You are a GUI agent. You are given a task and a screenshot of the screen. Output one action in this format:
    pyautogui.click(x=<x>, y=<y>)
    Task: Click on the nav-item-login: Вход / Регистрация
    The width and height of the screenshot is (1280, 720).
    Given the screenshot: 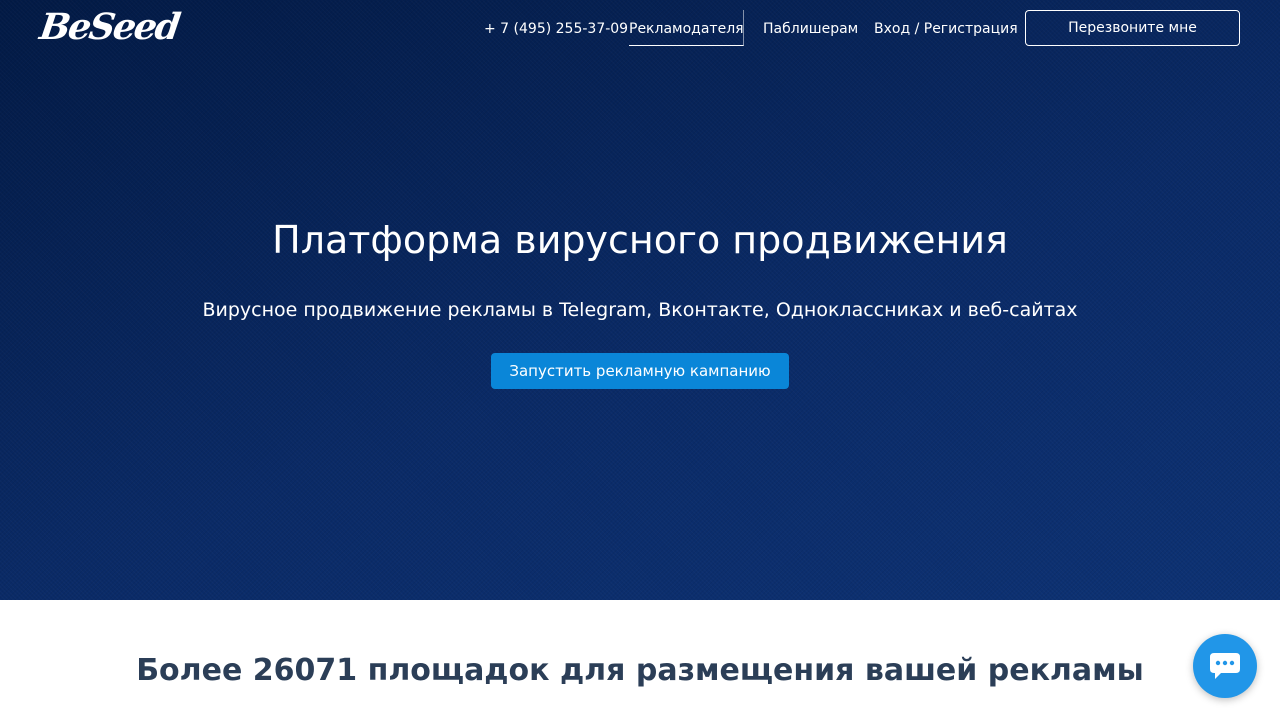 What is the action you would take?
    pyautogui.click(x=946, y=29)
    